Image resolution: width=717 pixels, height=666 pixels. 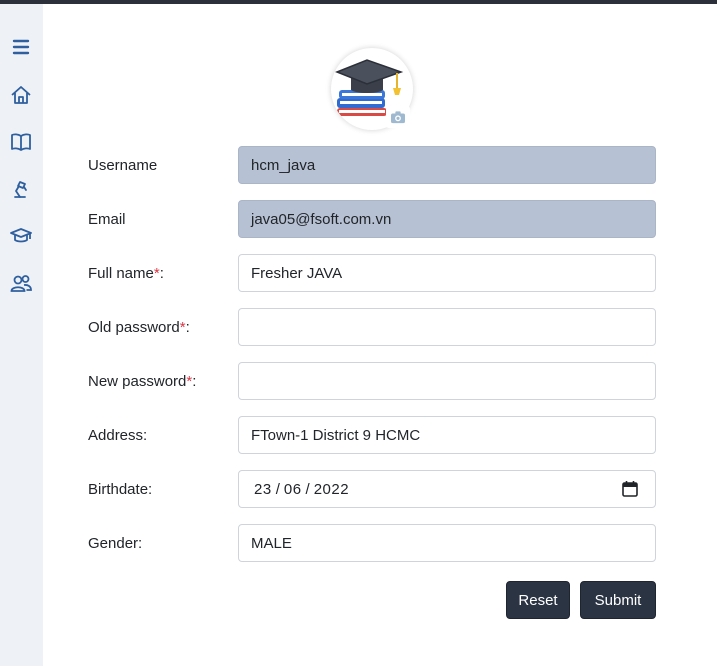 I want to click on gender-select: MALE, so click(x=447, y=543).